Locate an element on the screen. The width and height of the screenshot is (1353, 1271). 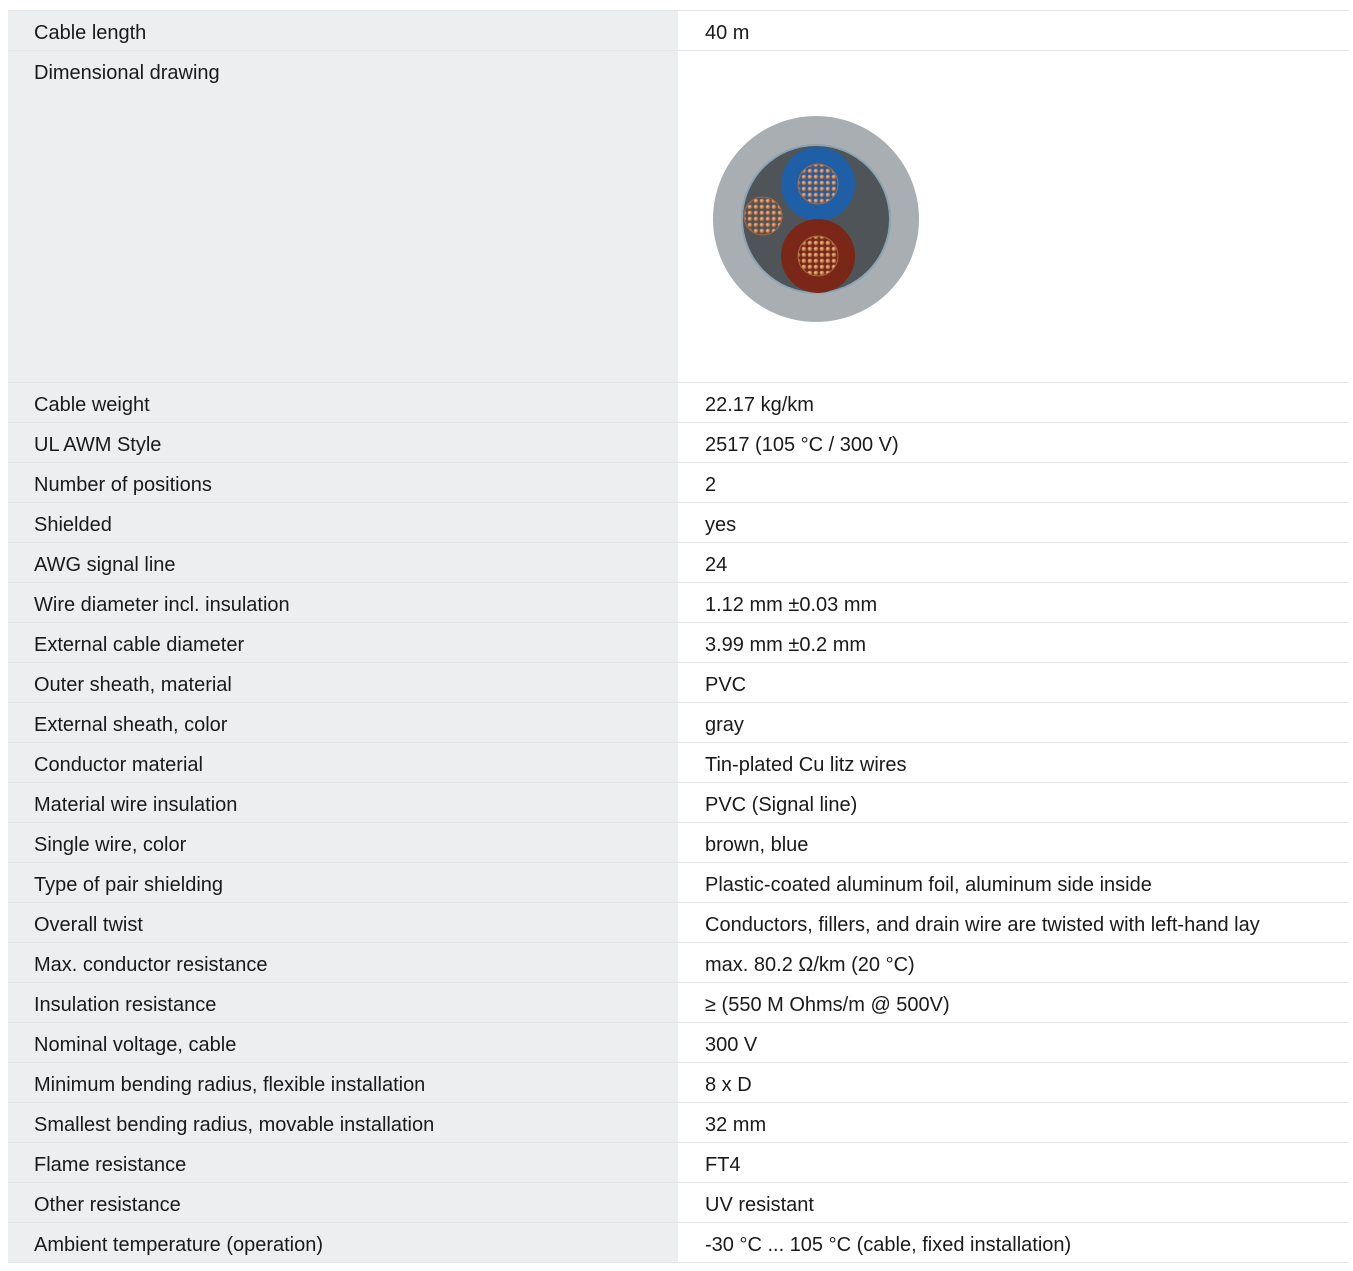
spec-row-external-cable-diameter: External cable diameter 3.99 mm ±0.2 mm is located at coordinates (678, 643).